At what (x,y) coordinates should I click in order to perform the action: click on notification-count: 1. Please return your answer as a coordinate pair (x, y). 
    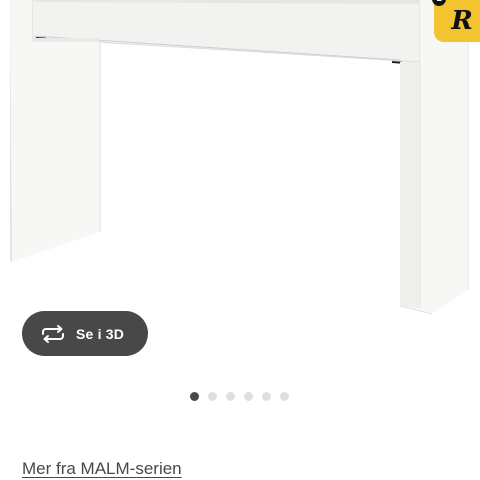
    Looking at the image, I should click on (439, 3).